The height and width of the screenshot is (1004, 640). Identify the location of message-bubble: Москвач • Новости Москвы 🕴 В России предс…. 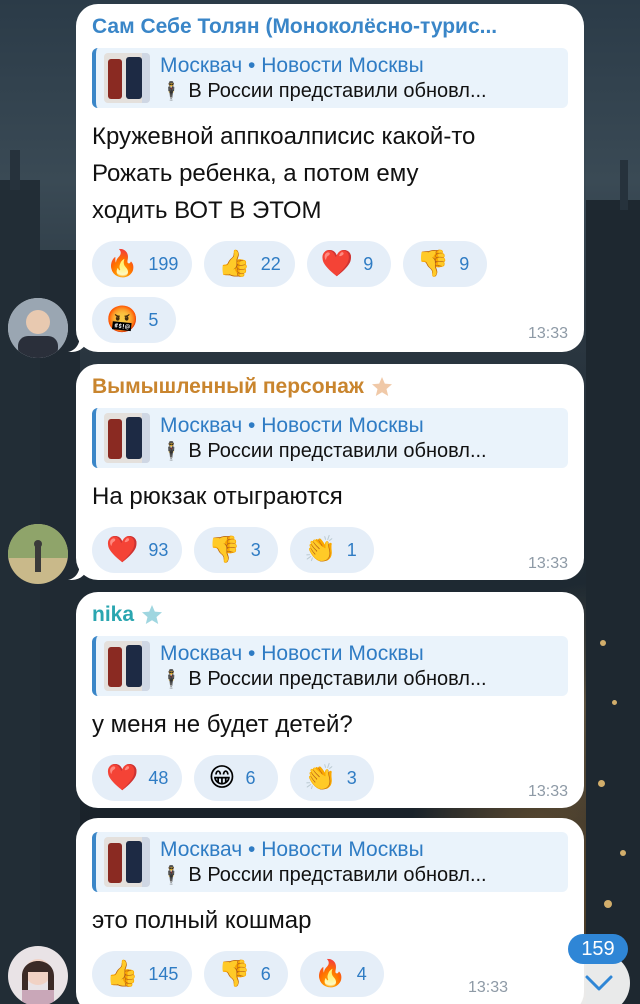
(330, 911).